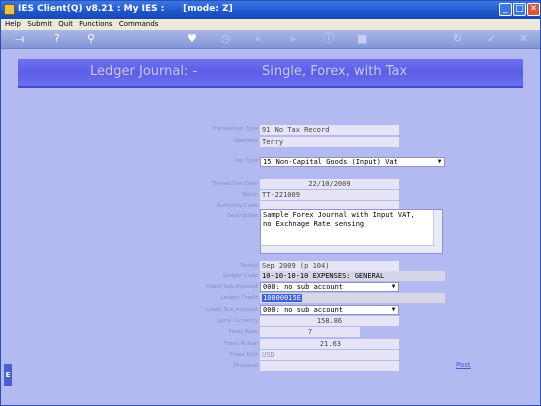  Describe the element at coordinates (139, 24) in the screenshot. I see `menu-commands: Commands` at that location.